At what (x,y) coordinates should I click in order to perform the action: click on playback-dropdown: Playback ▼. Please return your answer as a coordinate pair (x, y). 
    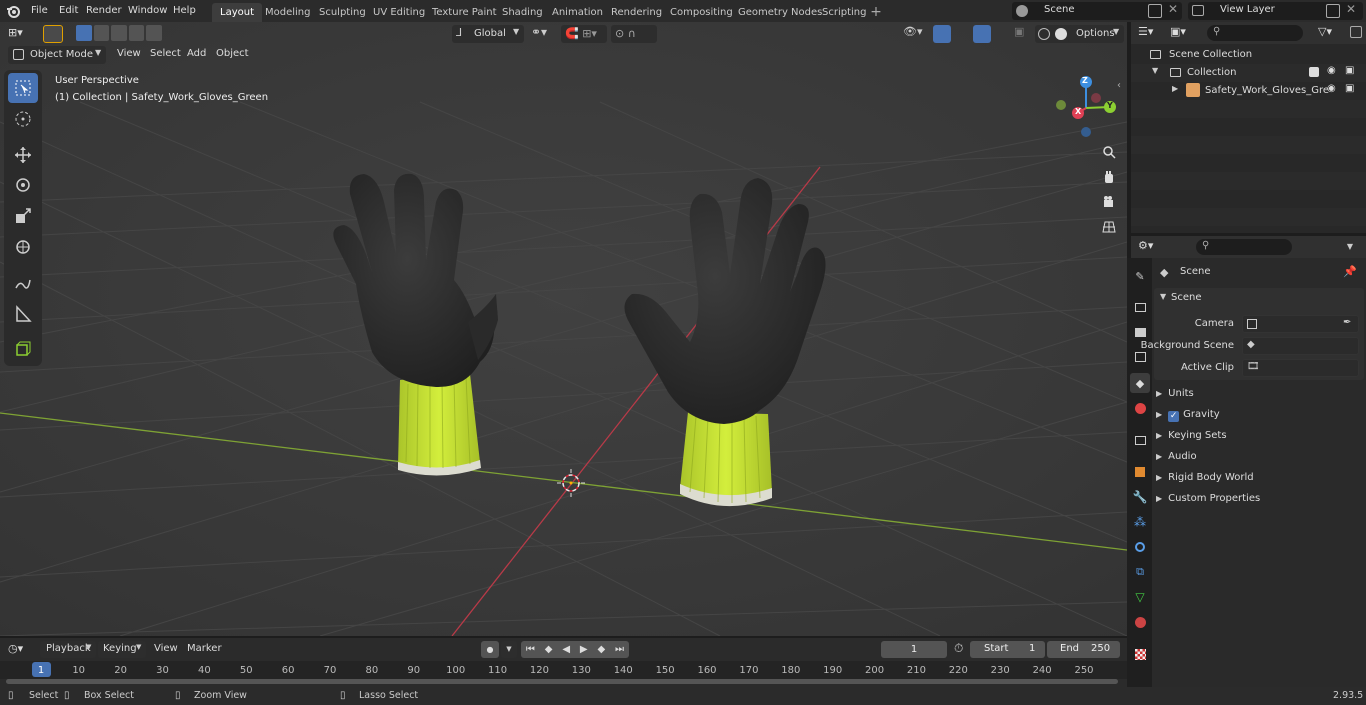
    Looking at the image, I should click on (68, 649).